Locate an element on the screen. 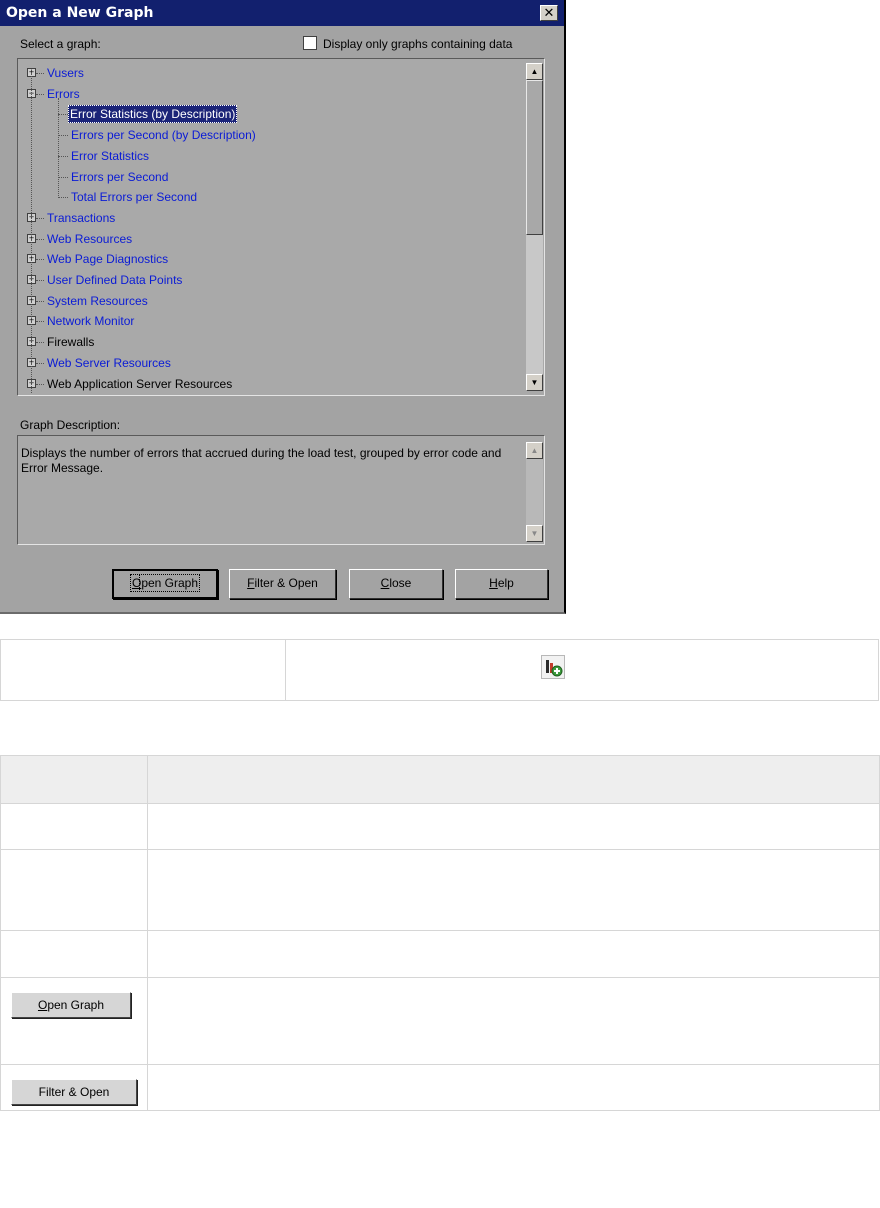 The image size is (880, 1208). close-button-label: Close is located at coordinates (396, 583).